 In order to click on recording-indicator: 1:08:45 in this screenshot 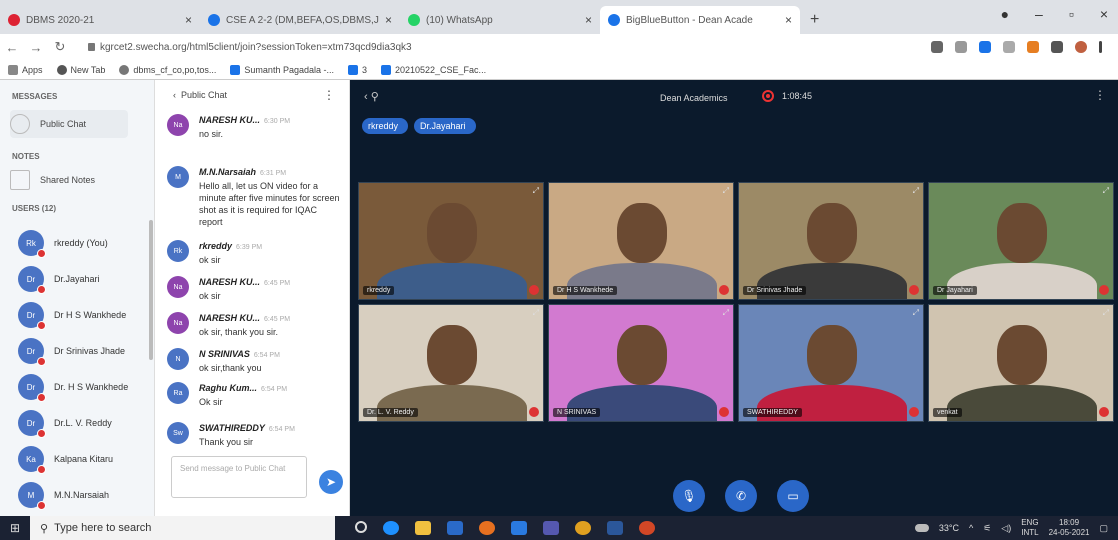, I will do `click(787, 96)`.